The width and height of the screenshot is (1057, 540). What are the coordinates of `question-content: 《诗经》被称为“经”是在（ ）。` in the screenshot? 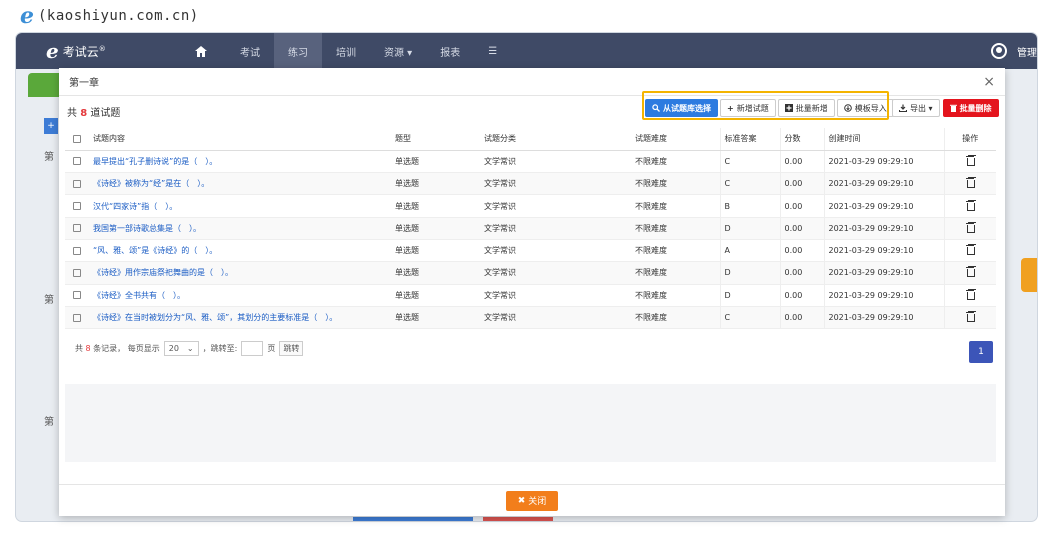 It's located at (240, 184).